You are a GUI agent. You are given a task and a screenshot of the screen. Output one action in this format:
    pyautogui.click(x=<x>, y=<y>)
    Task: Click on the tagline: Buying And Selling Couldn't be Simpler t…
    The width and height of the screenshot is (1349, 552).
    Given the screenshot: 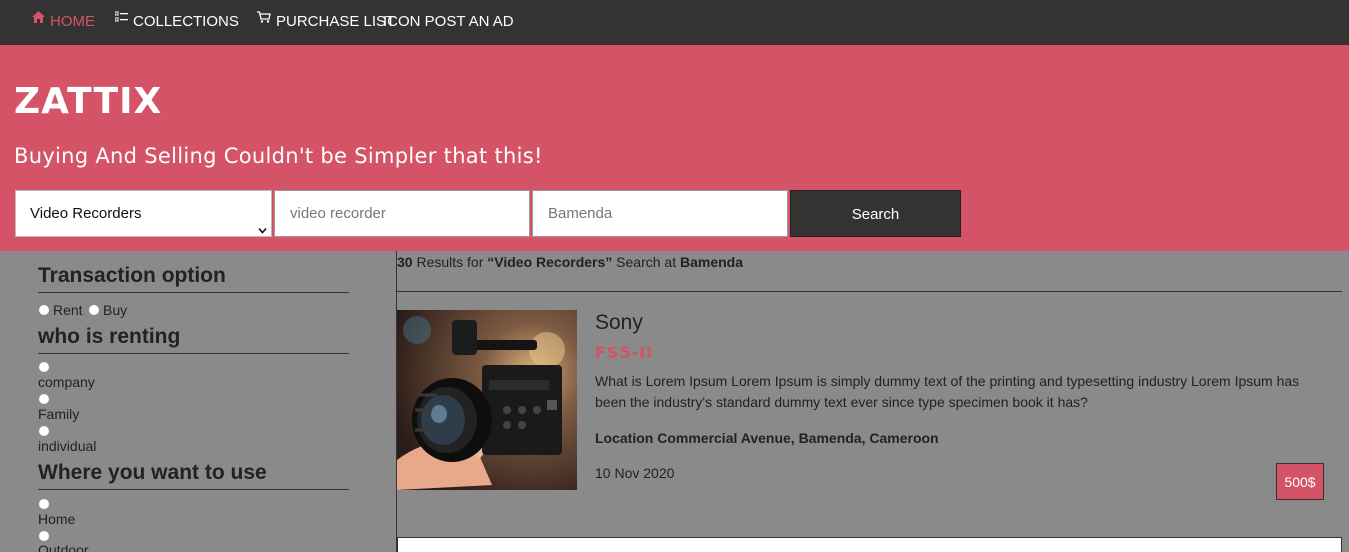 What is the action you would take?
    pyautogui.click(x=278, y=156)
    